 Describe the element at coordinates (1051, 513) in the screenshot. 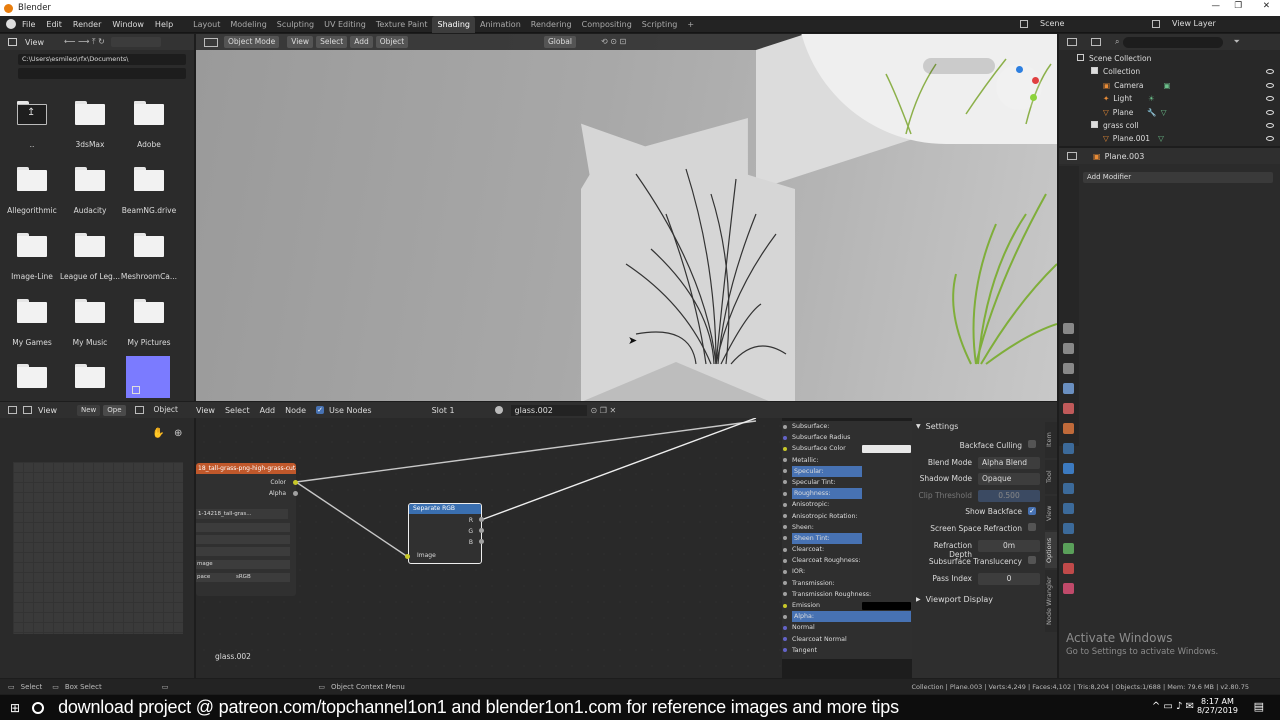

I see `sidebar-tab-view: View` at that location.